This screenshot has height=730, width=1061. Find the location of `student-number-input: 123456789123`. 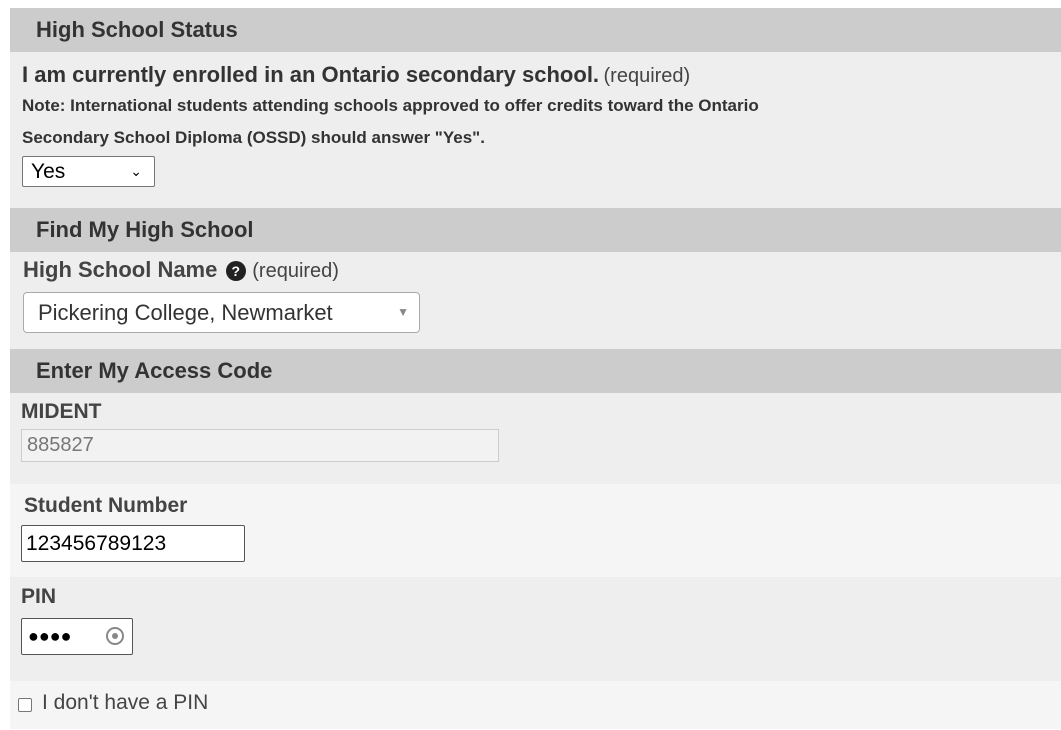

student-number-input: 123456789123 is located at coordinates (133, 543).